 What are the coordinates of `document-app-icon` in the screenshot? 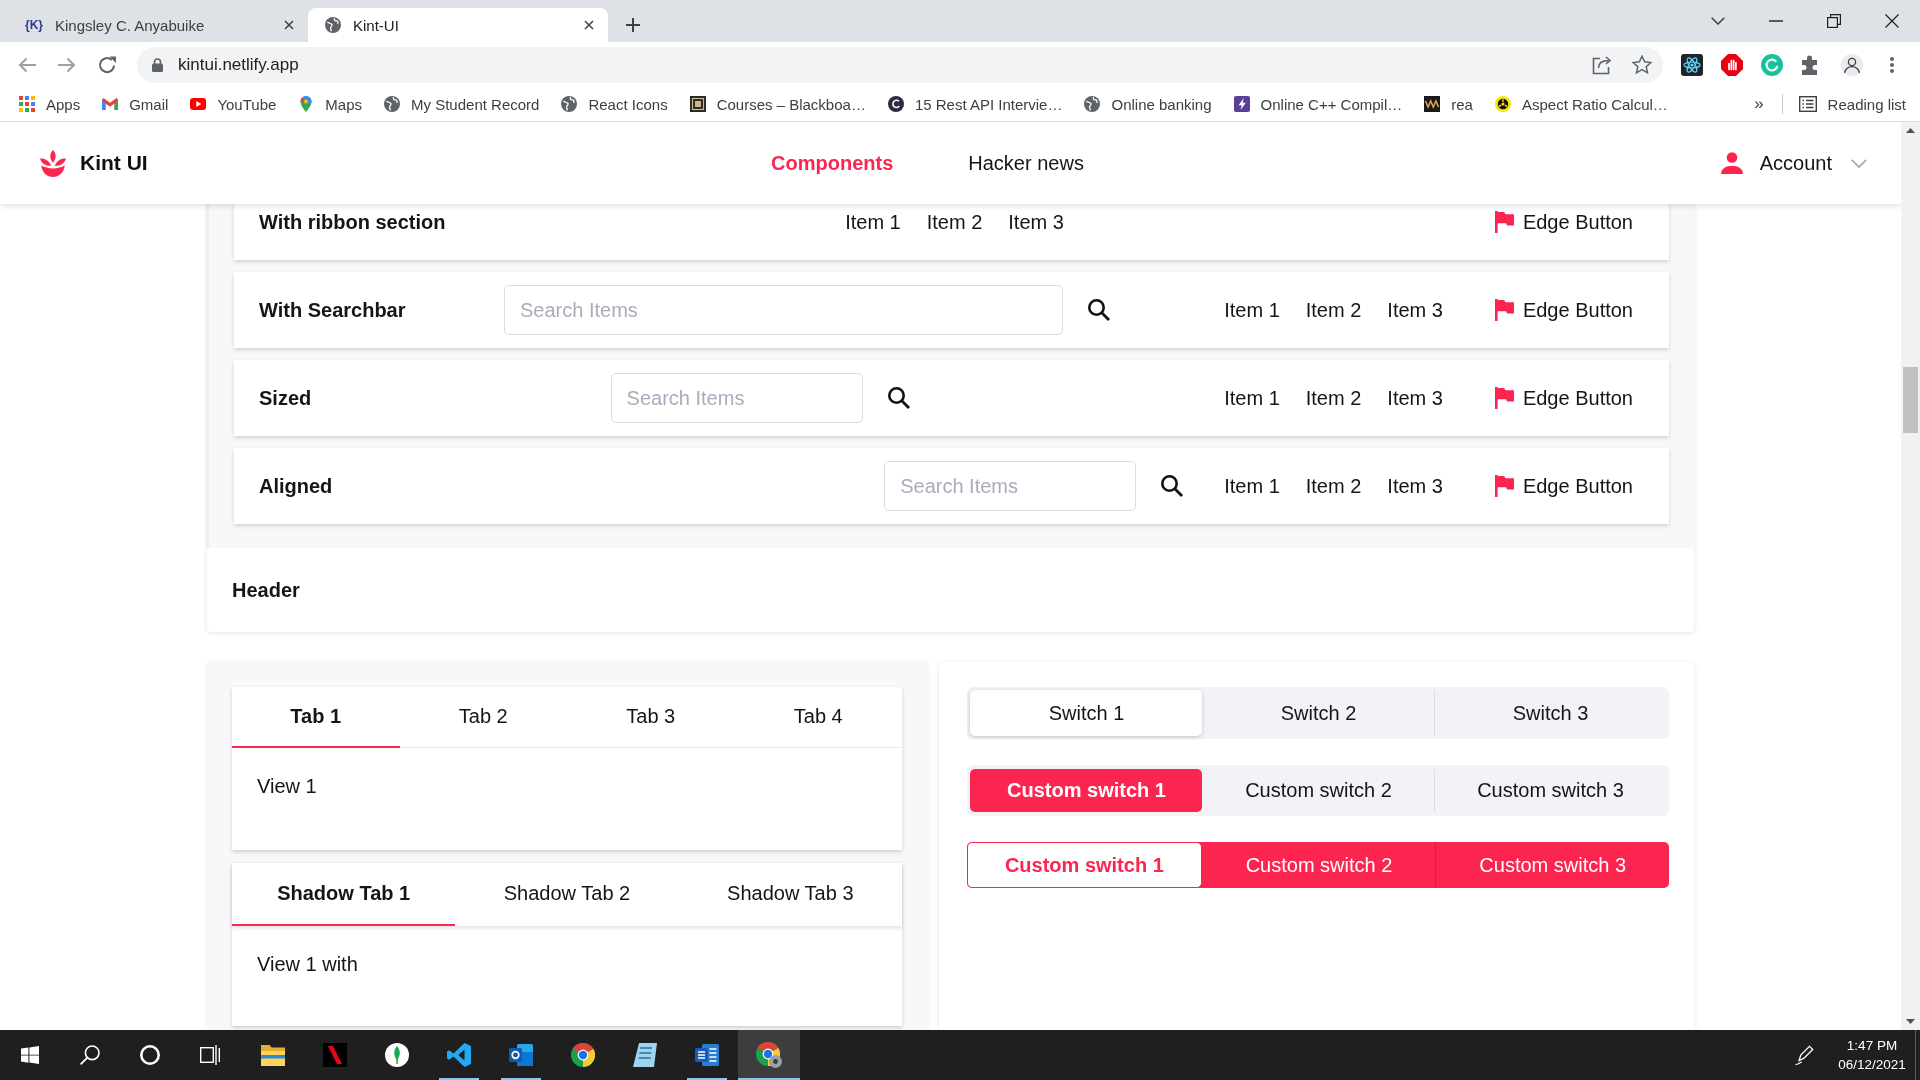 It's located at (707, 1055).